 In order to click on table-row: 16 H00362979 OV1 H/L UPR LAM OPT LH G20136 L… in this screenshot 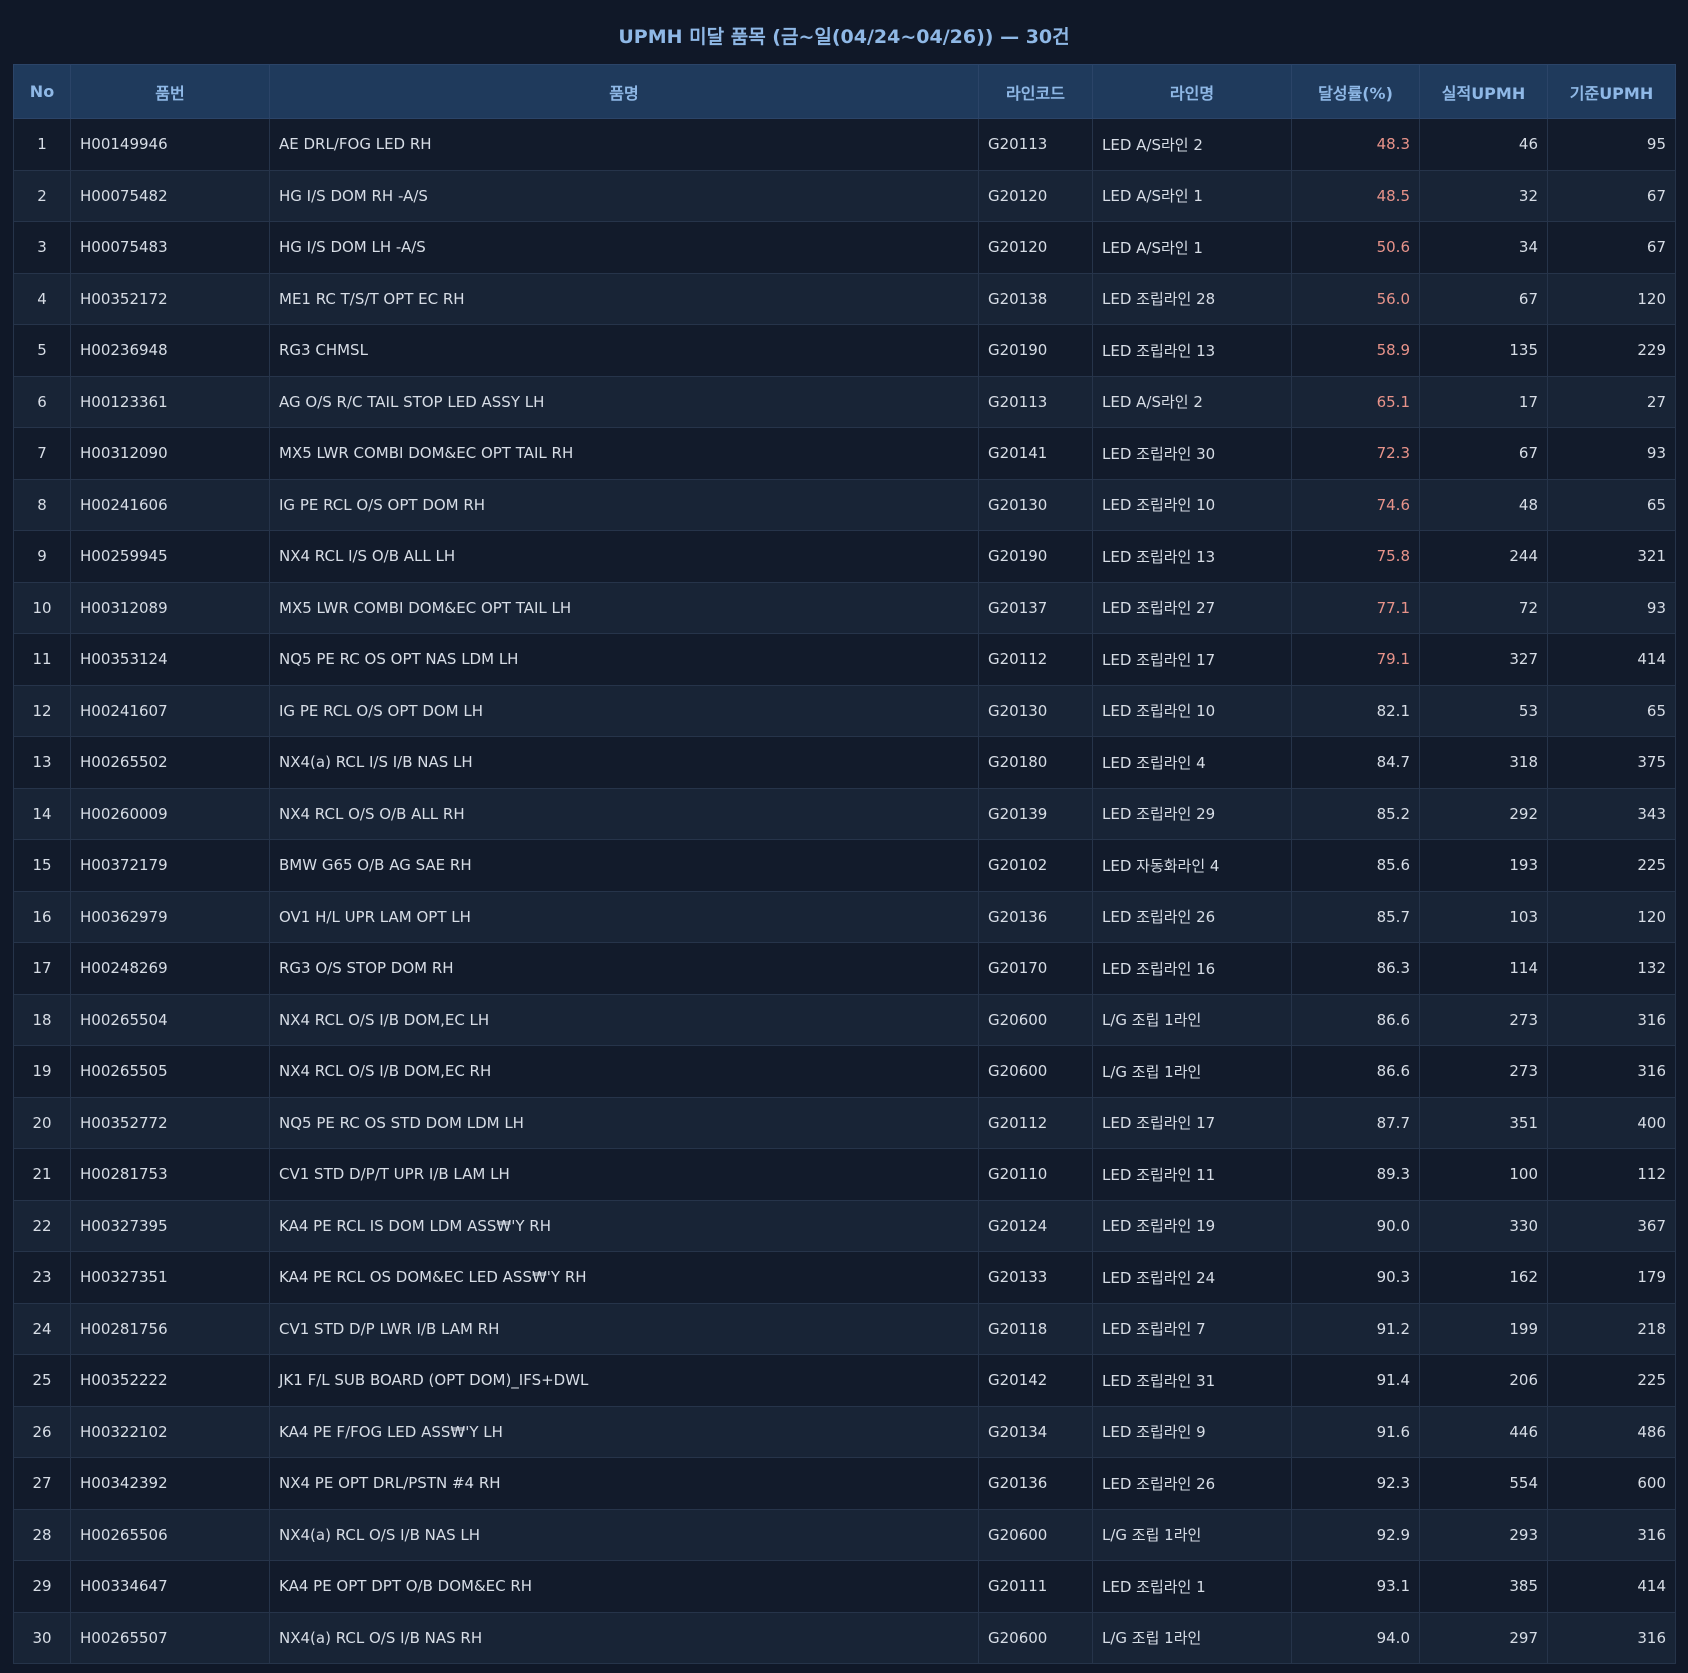, I will do `click(844, 916)`.